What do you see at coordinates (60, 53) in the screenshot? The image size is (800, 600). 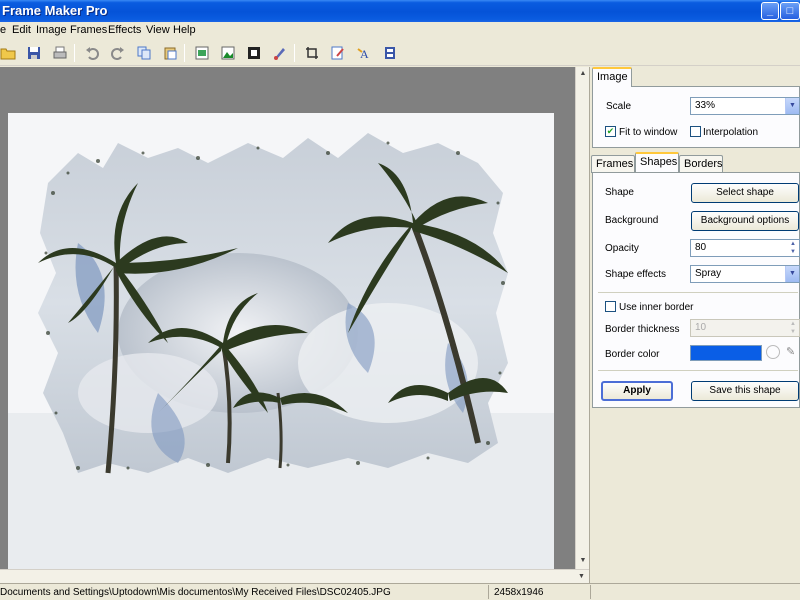 I see `print-icon` at bounding box center [60, 53].